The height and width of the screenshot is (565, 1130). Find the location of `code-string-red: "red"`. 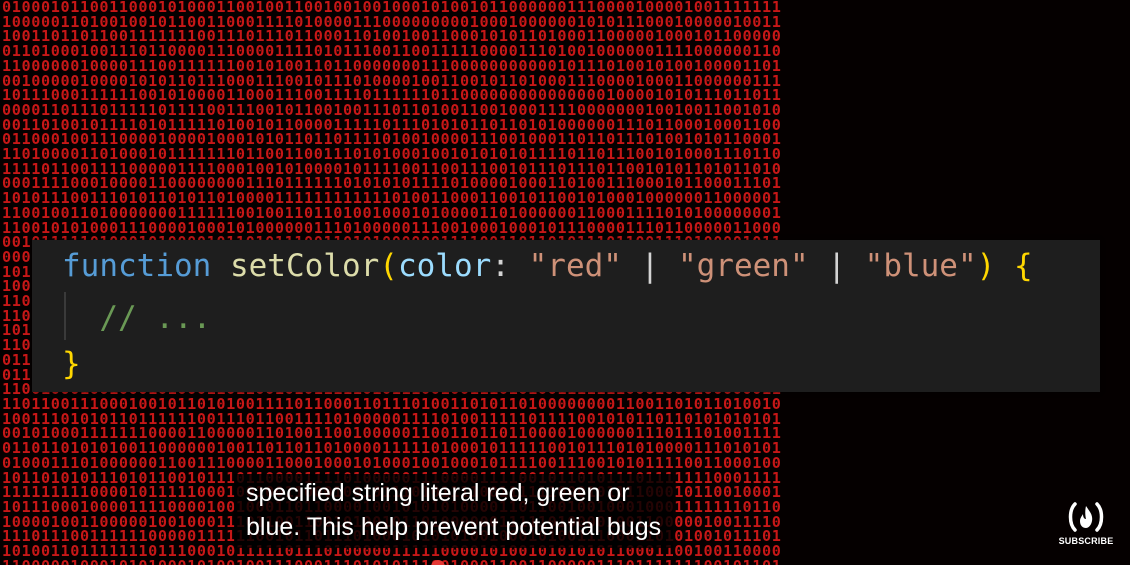

code-string-red: "red" is located at coordinates (575, 266).